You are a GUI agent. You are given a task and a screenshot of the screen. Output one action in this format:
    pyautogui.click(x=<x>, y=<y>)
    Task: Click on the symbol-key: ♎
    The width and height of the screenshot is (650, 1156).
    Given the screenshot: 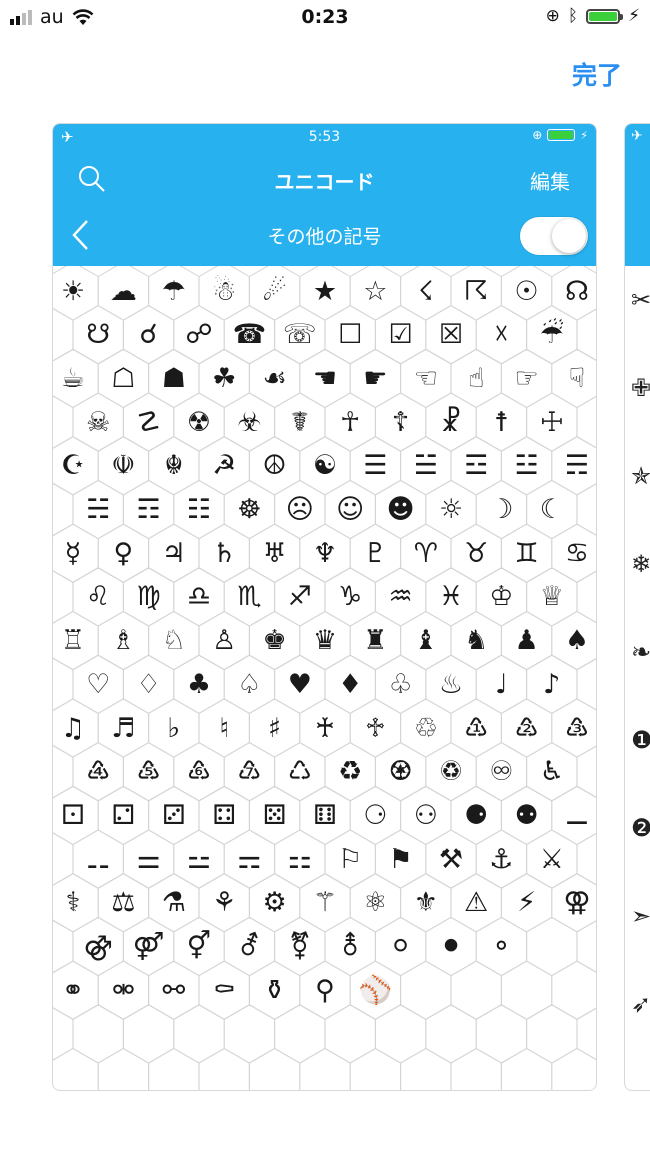 What is the action you would take?
    pyautogui.click(x=199, y=597)
    